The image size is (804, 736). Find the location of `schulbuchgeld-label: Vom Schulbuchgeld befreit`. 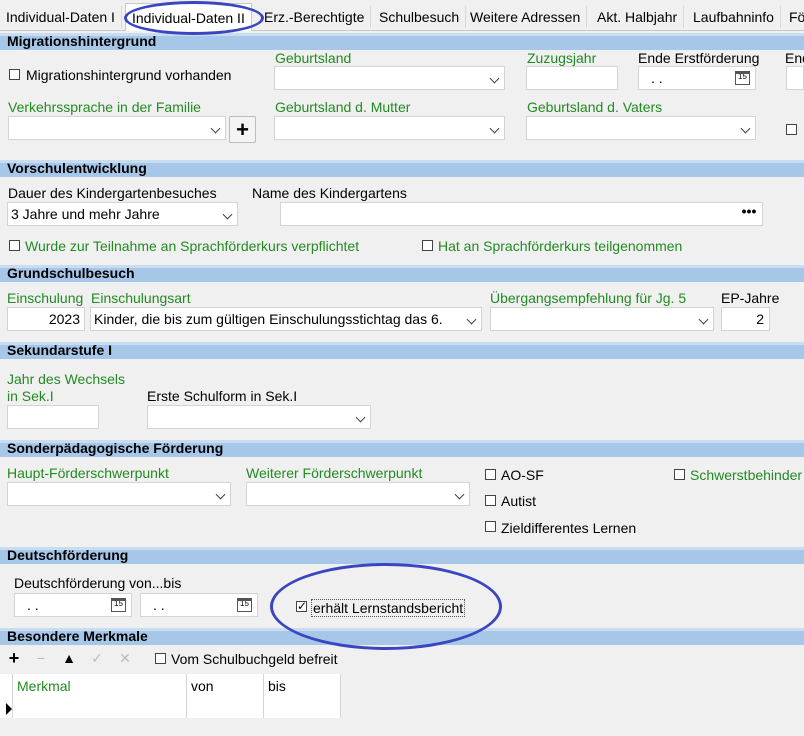

schulbuchgeld-label: Vom Schulbuchgeld befreit is located at coordinates (254, 659).